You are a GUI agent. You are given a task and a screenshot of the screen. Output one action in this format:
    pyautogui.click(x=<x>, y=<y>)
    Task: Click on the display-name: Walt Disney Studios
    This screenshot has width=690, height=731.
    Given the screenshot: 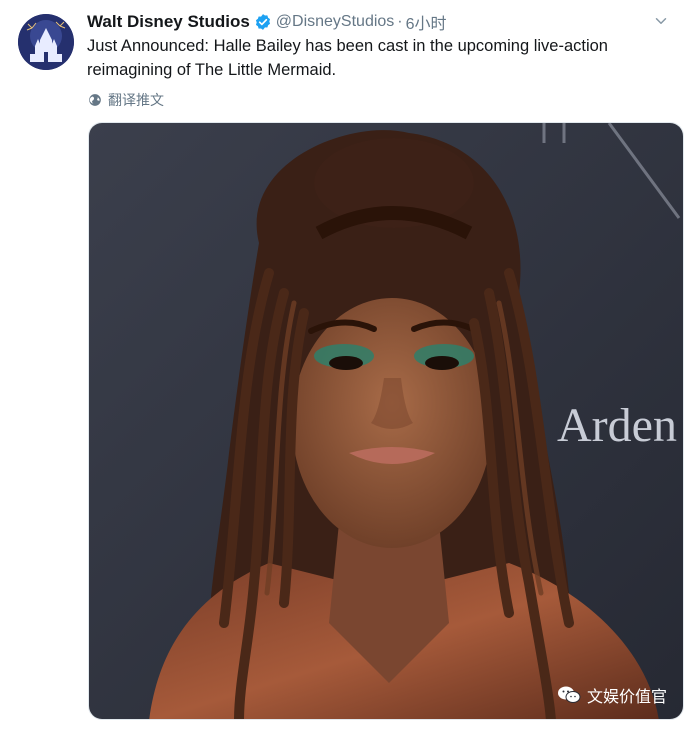 What is the action you would take?
    pyautogui.click(x=168, y=22)
    